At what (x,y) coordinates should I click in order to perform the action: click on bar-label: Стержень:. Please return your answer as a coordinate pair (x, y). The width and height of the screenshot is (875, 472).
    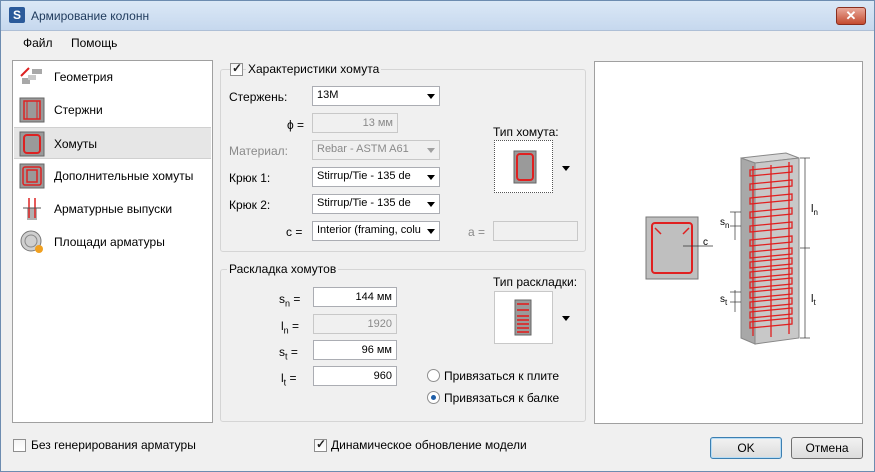
    Looking at the image, I should click on (258, 97).